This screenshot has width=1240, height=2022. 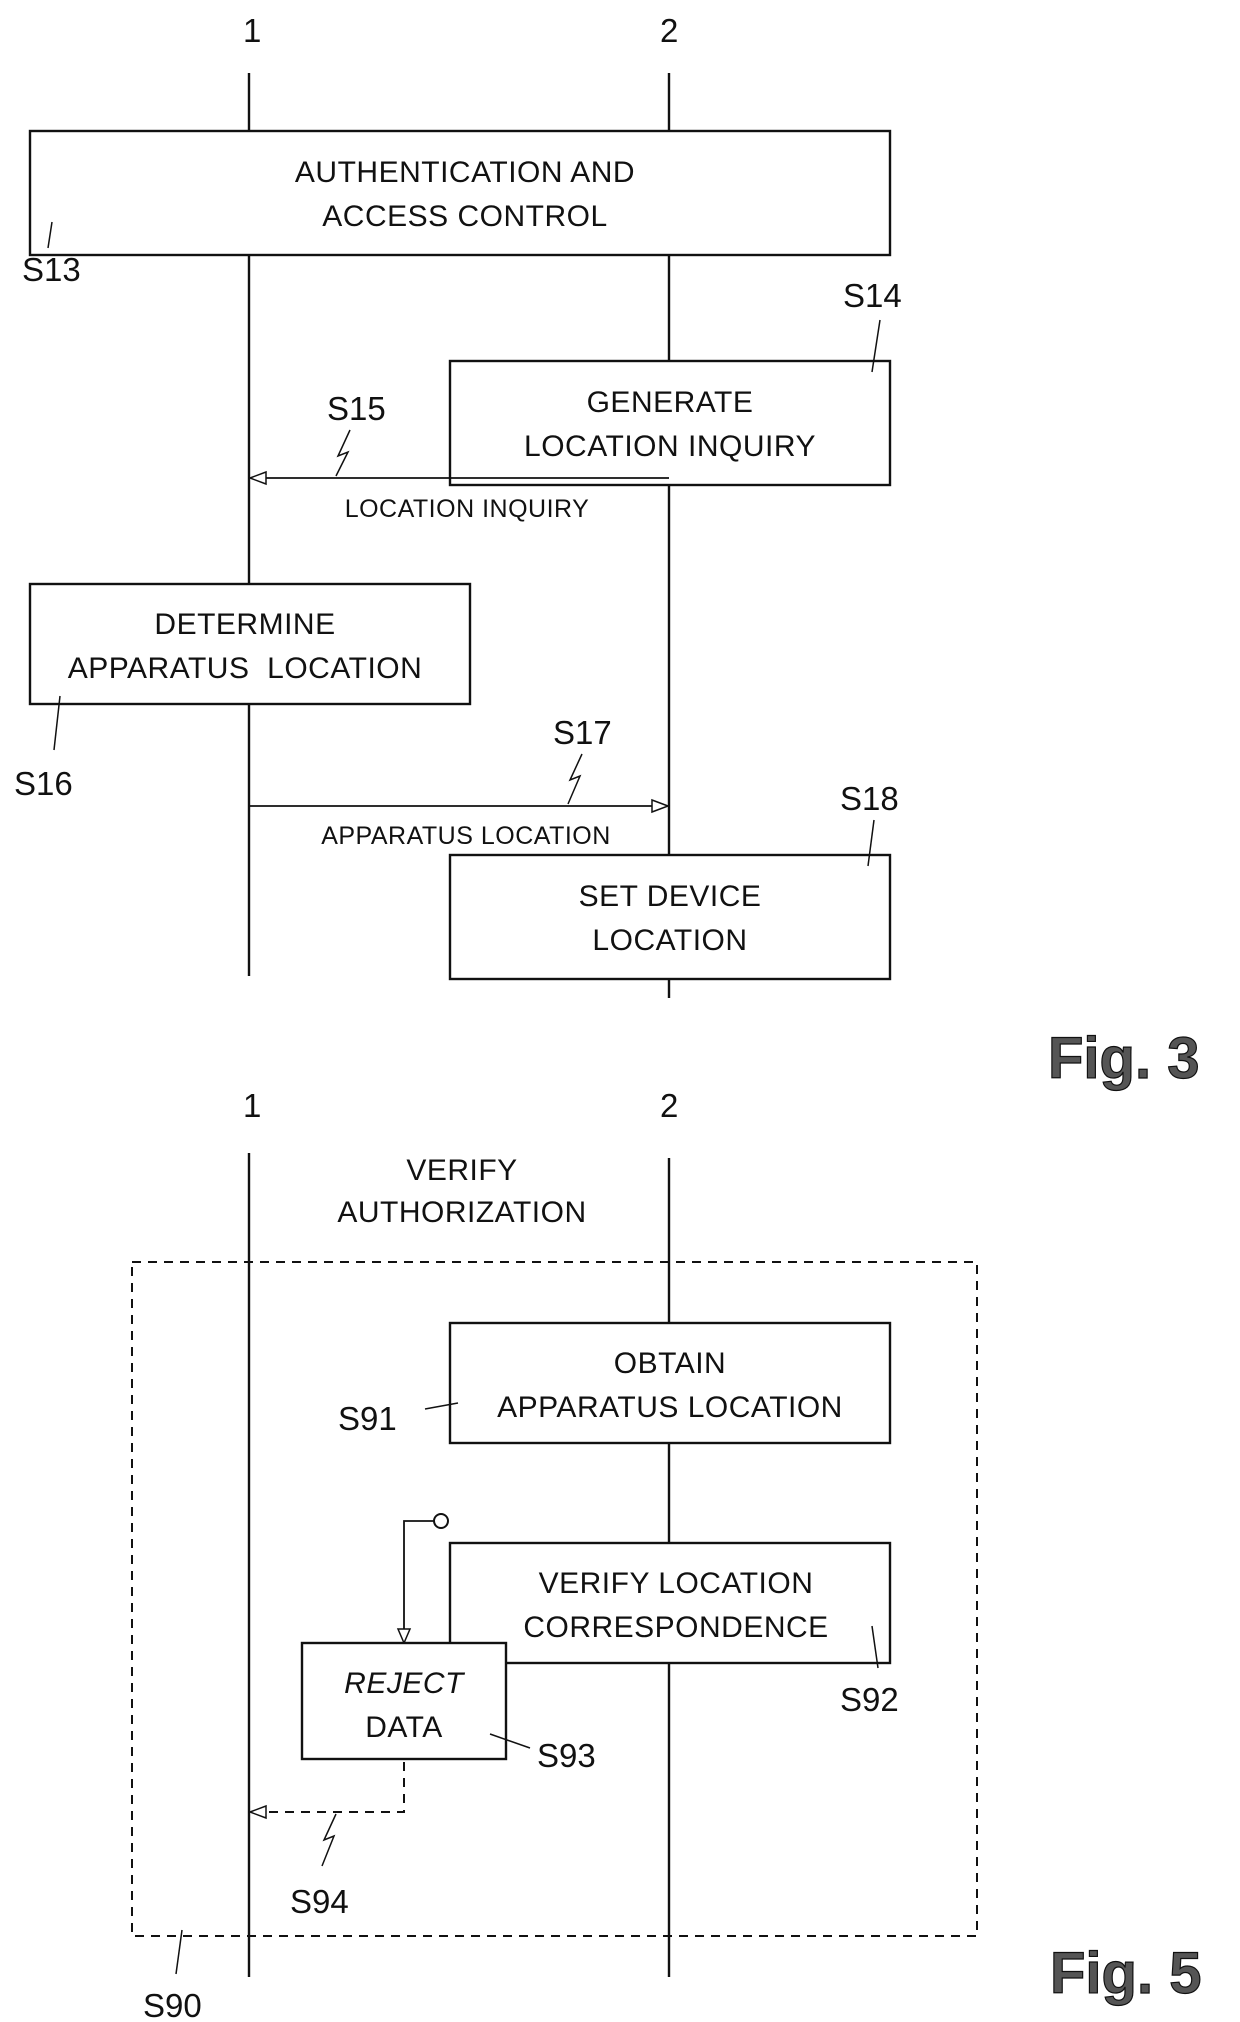 I want to click on s13-ref: S13, so click(x=51, y=269).